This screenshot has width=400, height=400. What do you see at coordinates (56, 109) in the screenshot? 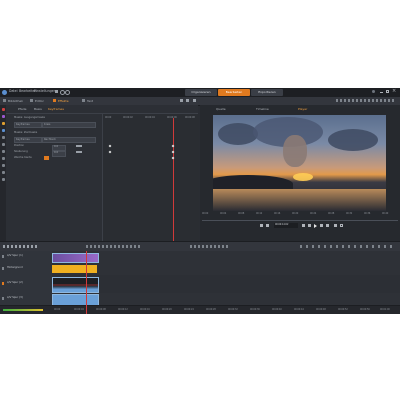
I see `tab-keyframes: Keyframes` at bounding box center [56, 109].